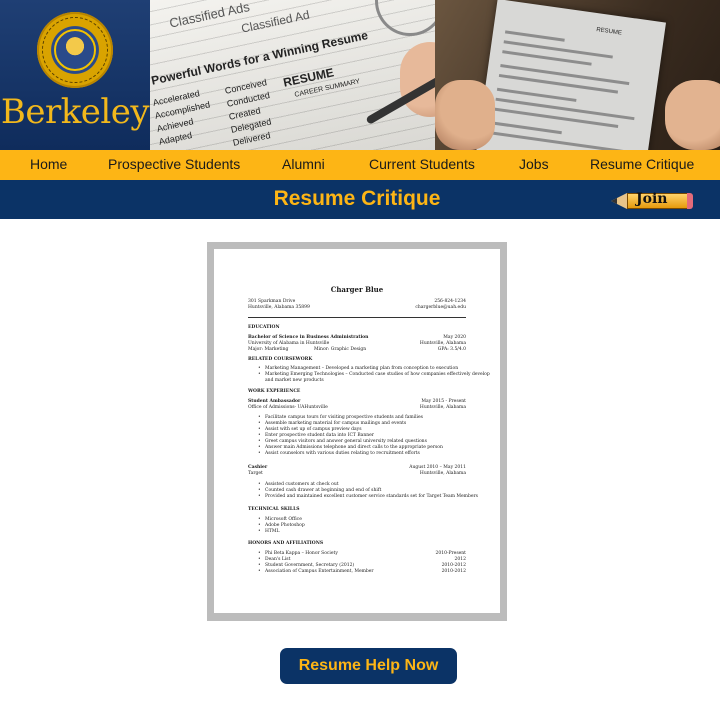 The height and width of the screenshot is (720, 720). I want to click on resume-help-now-label: Resume Help Now, so click(368, 665).